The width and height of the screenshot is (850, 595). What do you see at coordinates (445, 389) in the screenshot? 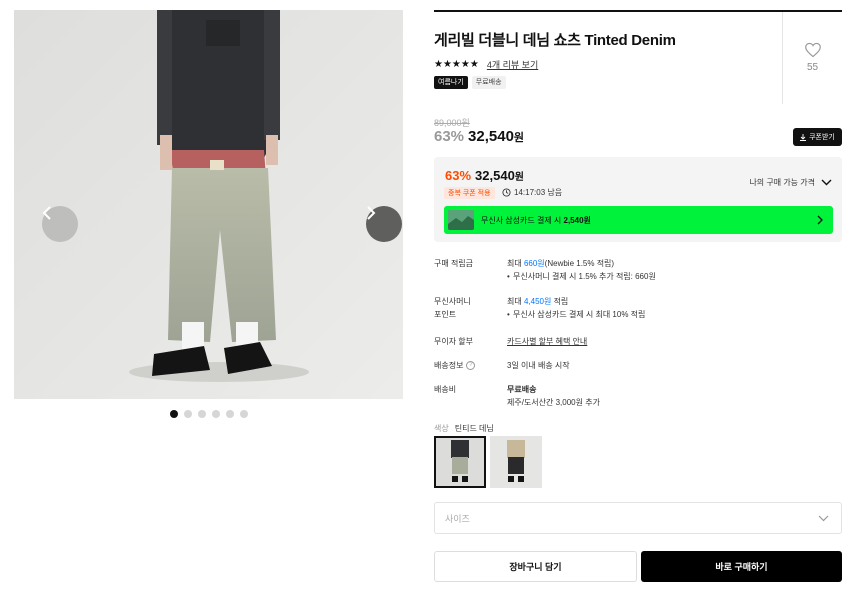
I see `shipping-fee-label: 배송비` at bounding box center [445, 389].